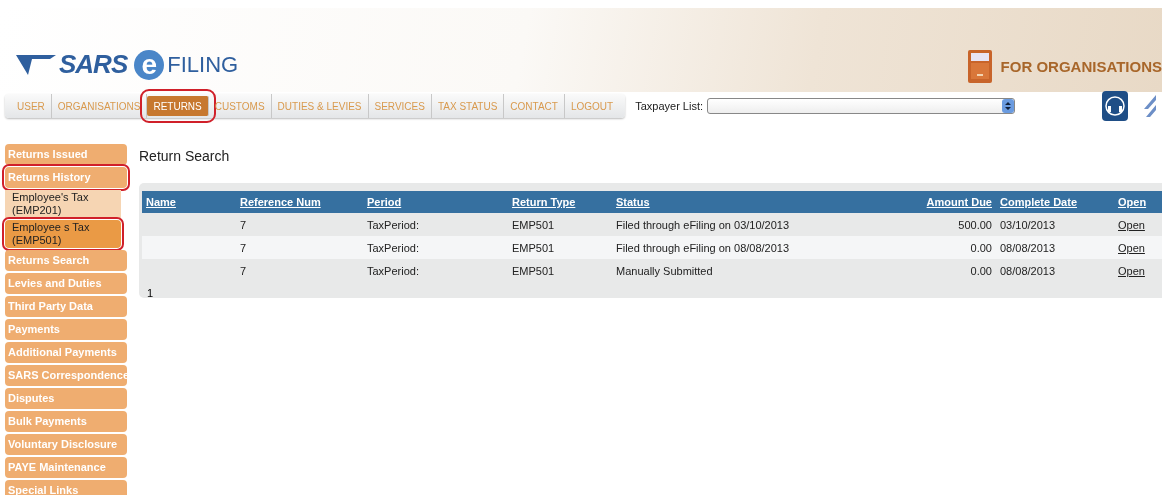  Describe the element at coordinates (66, 375) in the screenshot. I see `sidebar-item: SARS Correspondence` at that location.